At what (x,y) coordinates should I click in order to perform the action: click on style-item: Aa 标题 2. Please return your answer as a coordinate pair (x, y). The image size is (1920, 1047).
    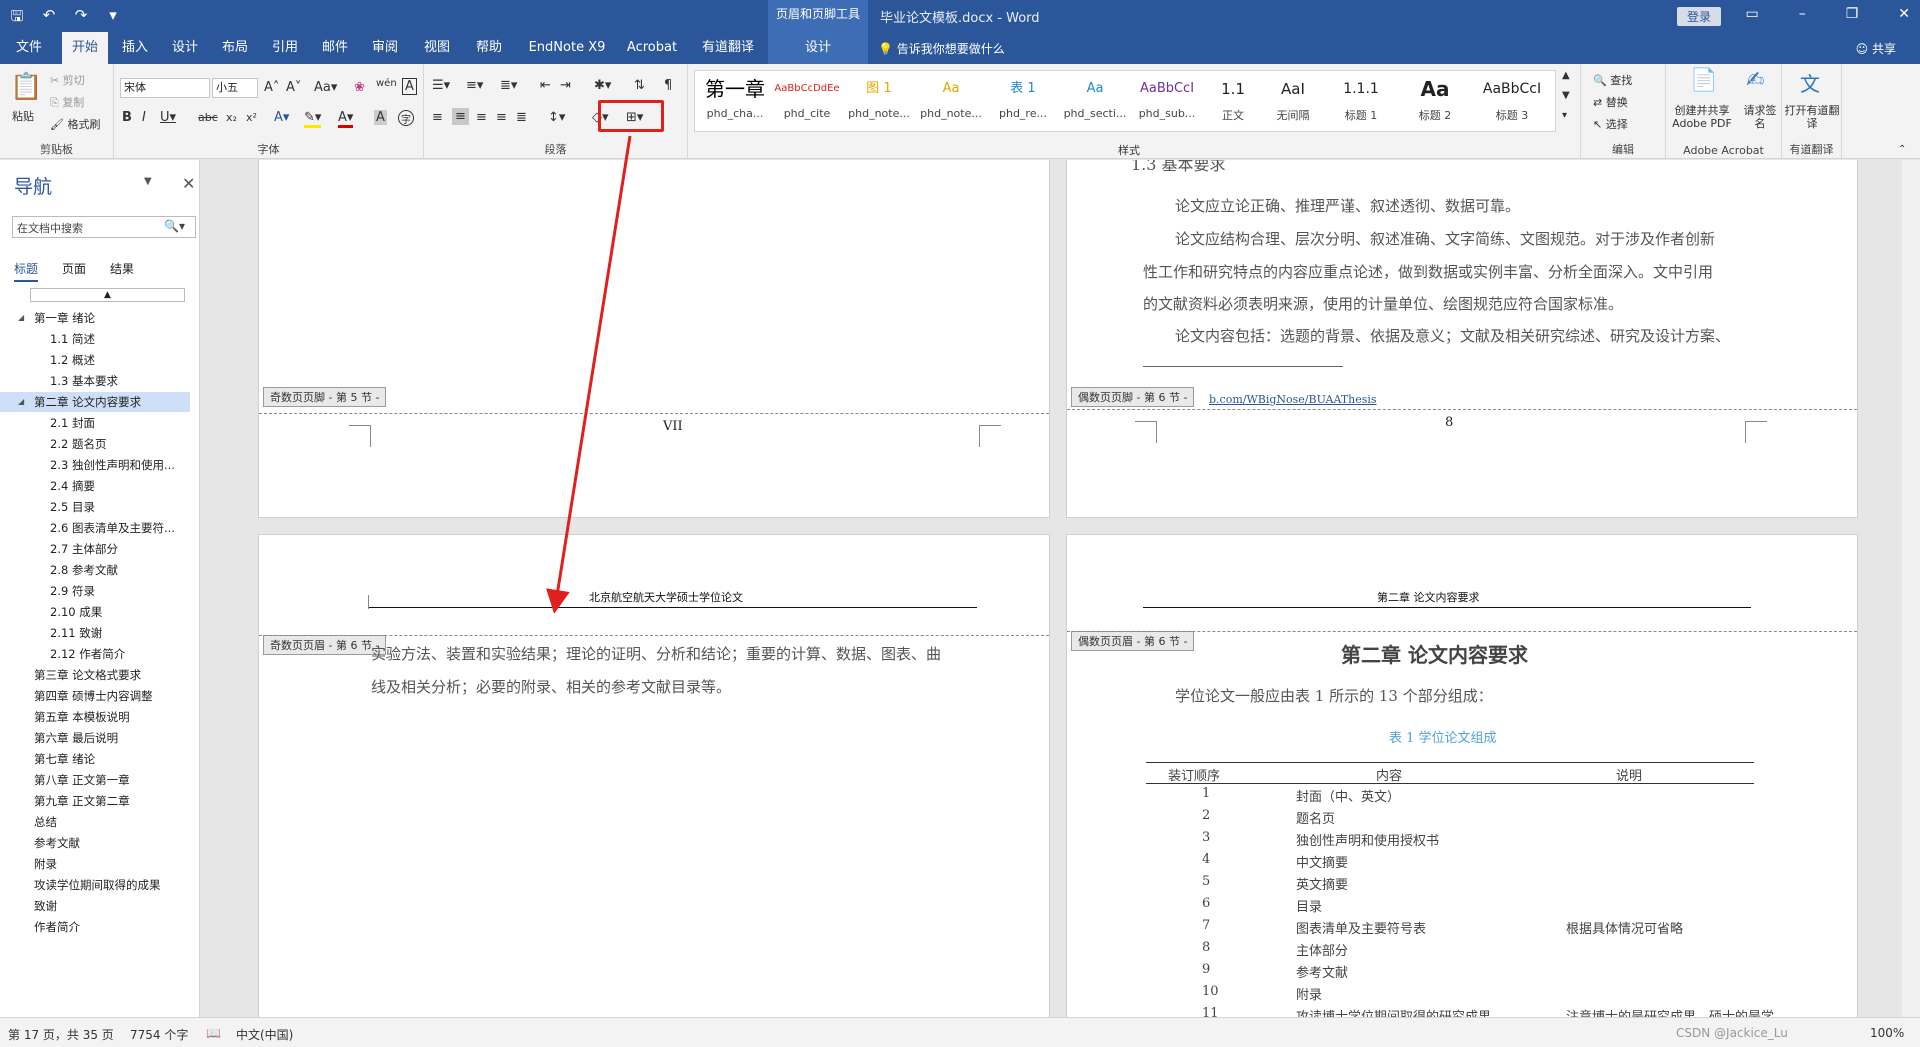
    Looking at the image, I should click on (1435, 101).